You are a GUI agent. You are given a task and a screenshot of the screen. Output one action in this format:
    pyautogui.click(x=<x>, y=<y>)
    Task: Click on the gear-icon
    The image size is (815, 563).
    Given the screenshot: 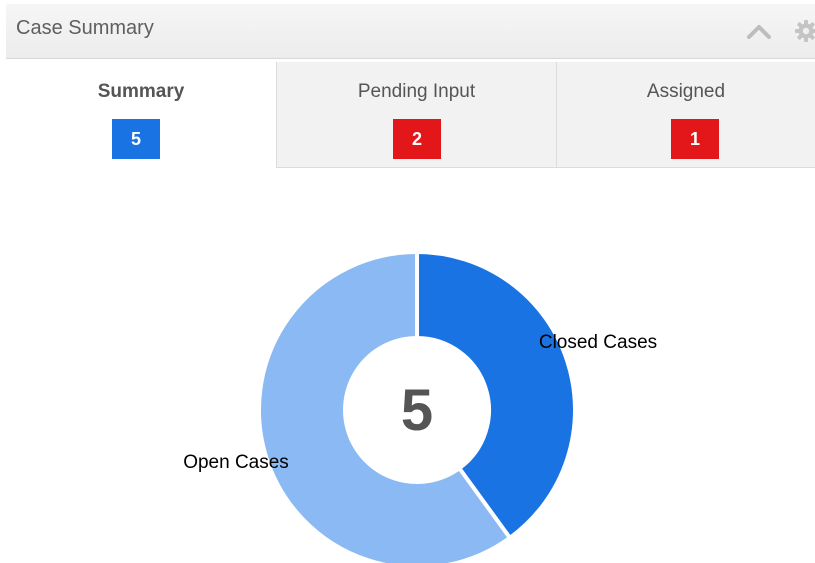 What is the action you would take?
    pyautogui.click(x=804, y=31)
    